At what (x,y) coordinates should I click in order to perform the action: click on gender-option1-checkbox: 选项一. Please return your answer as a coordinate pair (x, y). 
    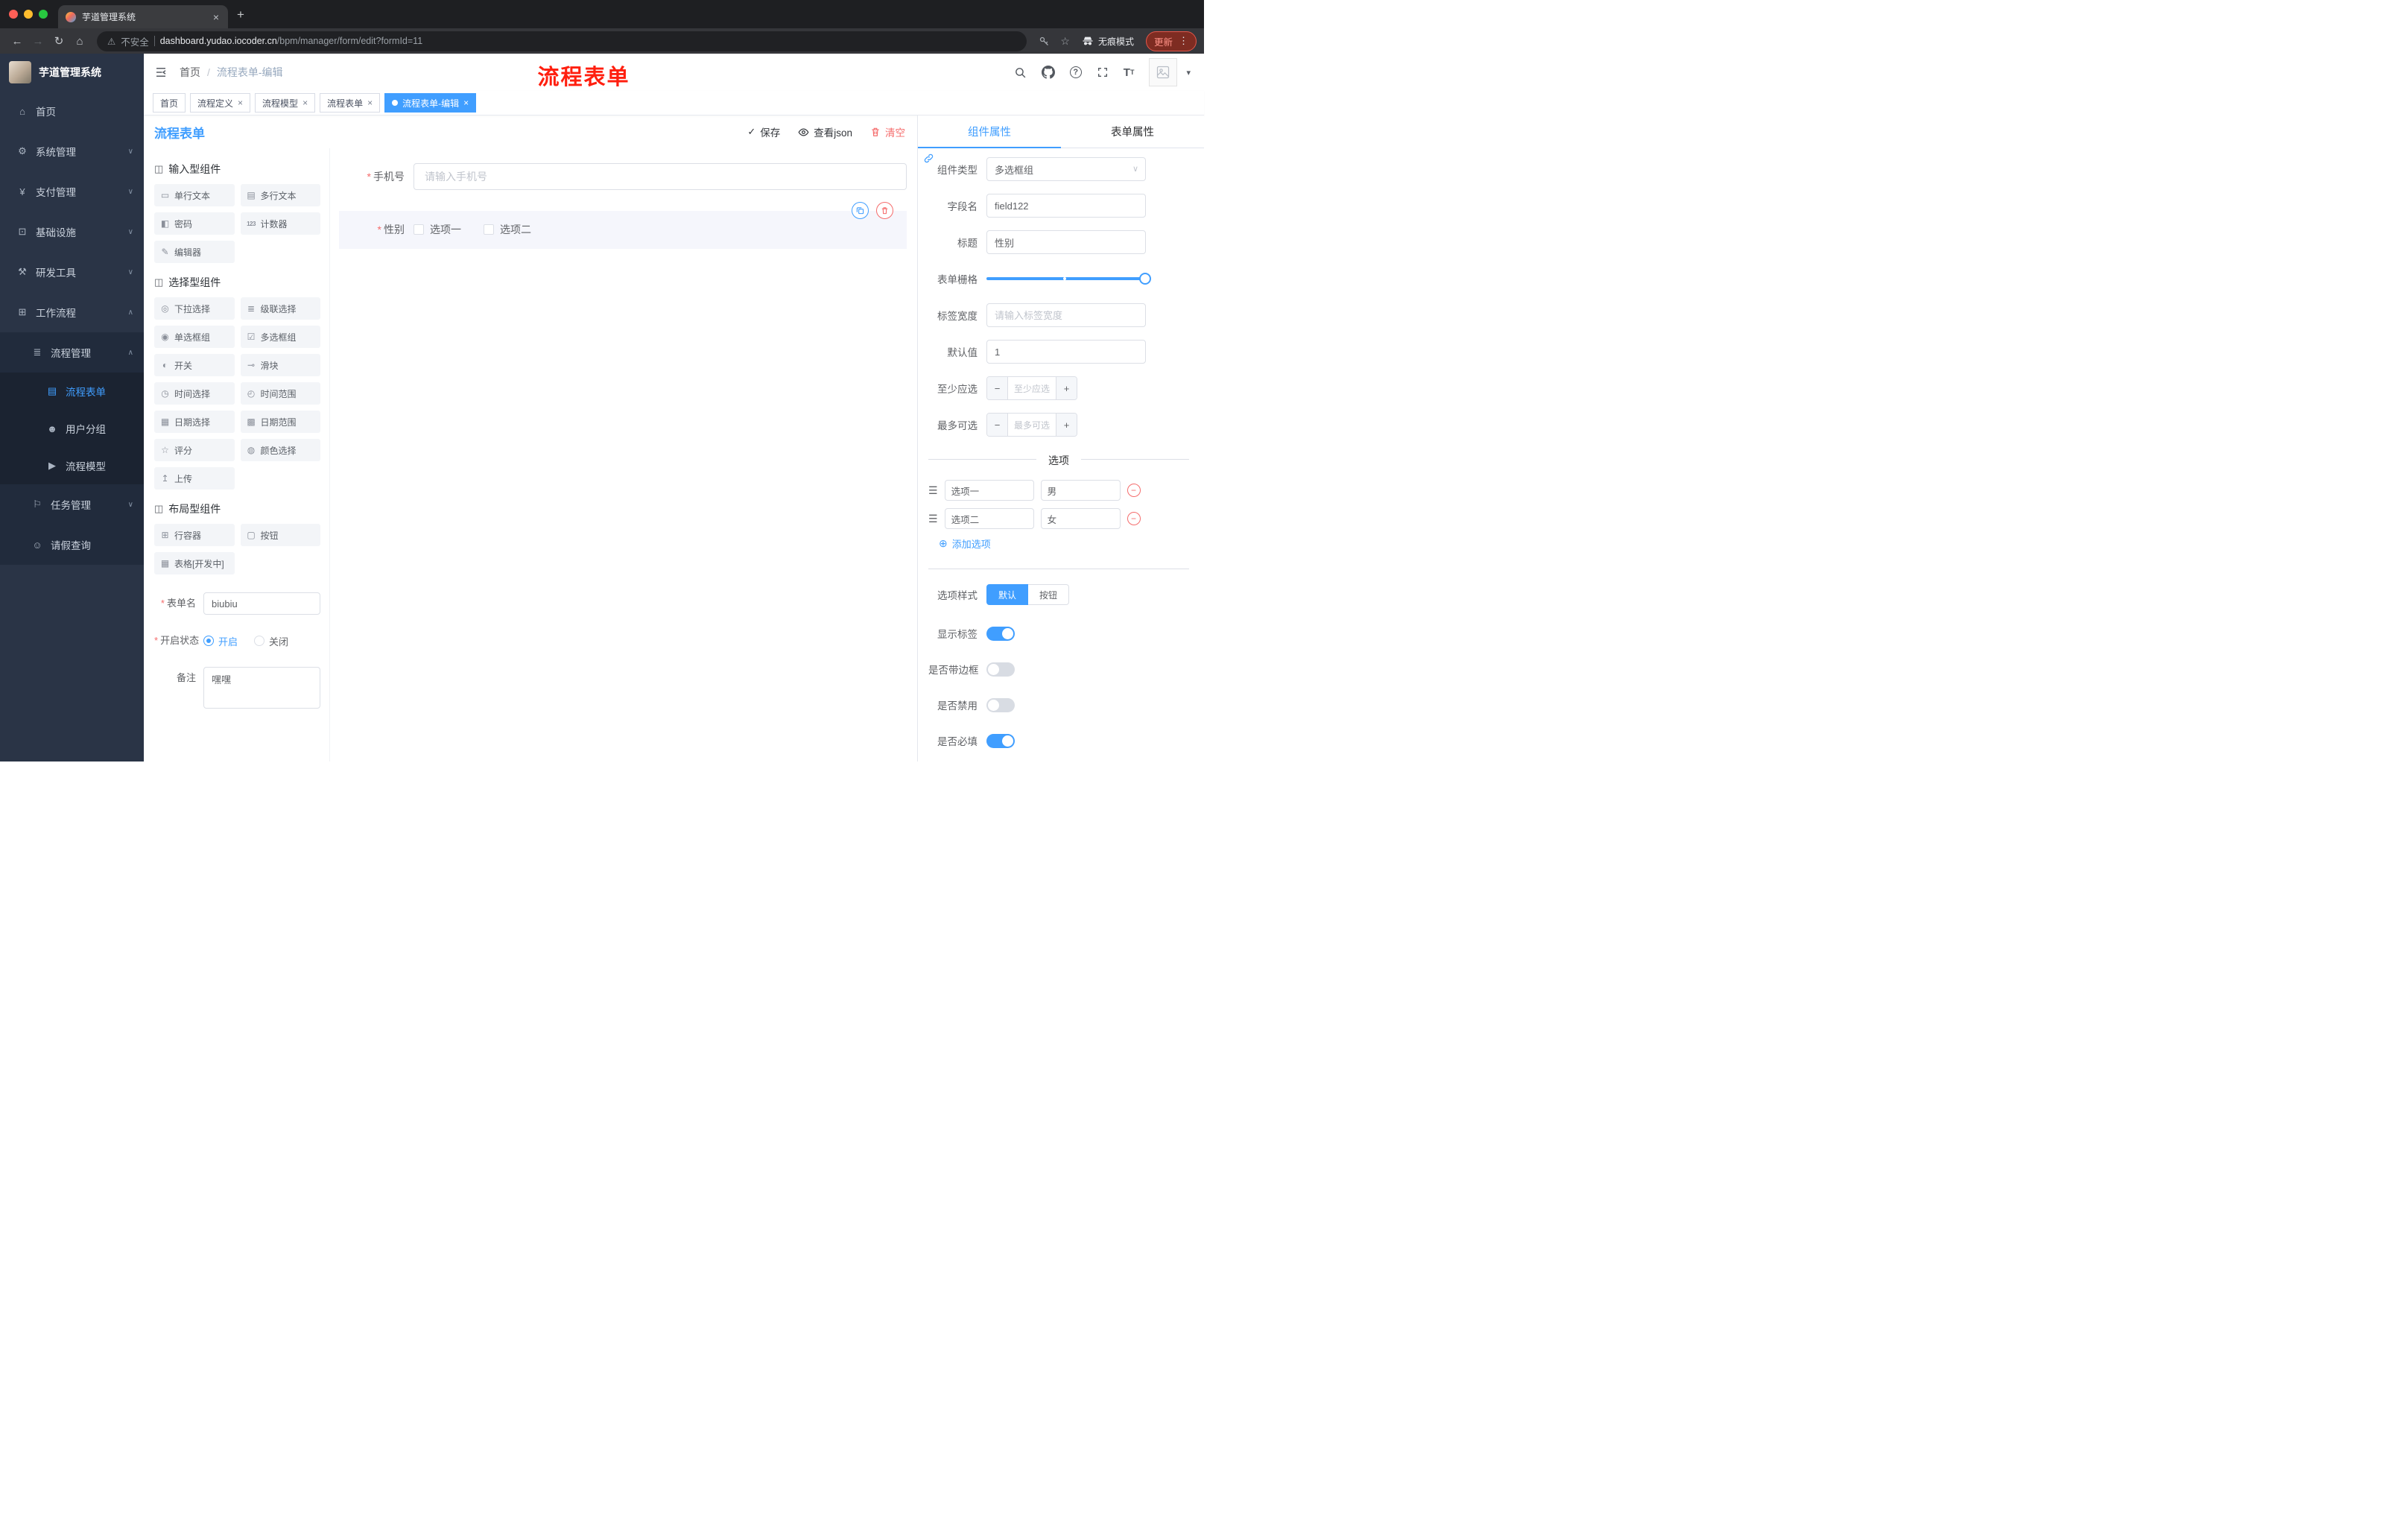
    Looking at the image, I should click on (437, 230).